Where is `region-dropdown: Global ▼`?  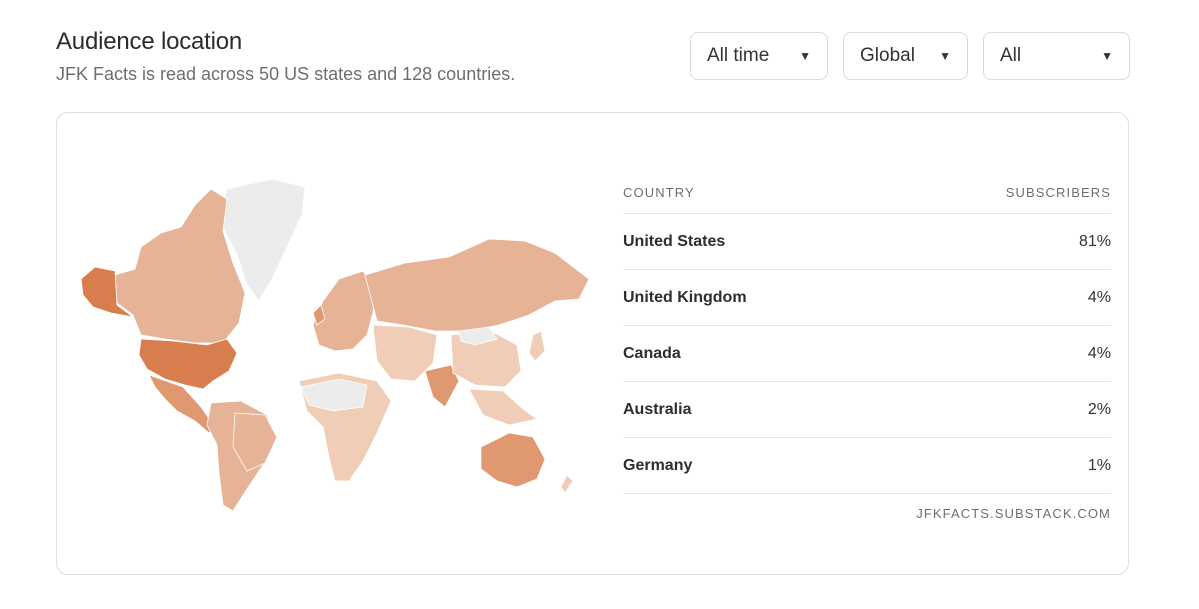 region-dropdown: Global ▼ is located at coordinates (905, 56).